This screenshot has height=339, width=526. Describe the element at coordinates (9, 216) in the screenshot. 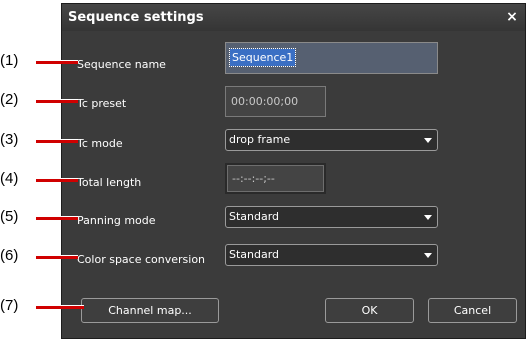

I see `callout-5: (5)` at that location.